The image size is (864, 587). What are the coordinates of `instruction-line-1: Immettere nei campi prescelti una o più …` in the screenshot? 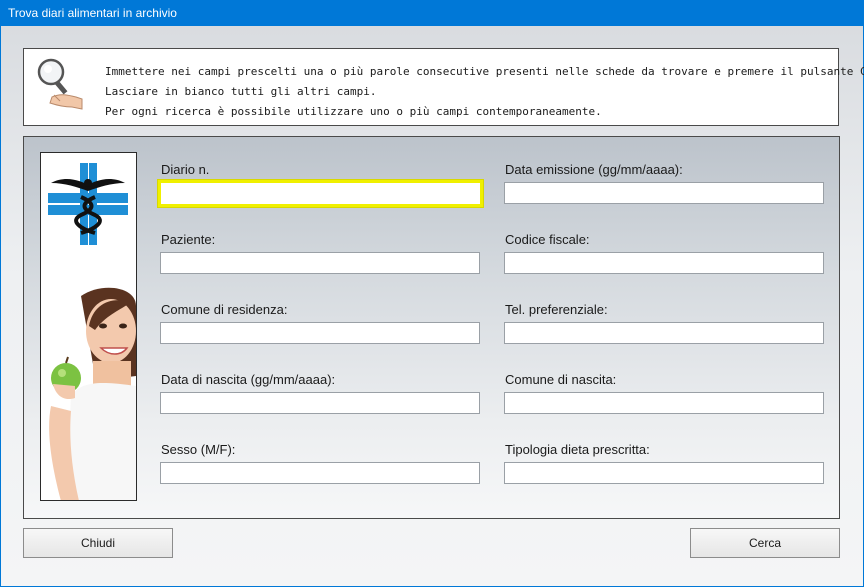 It's located at (484, 71).